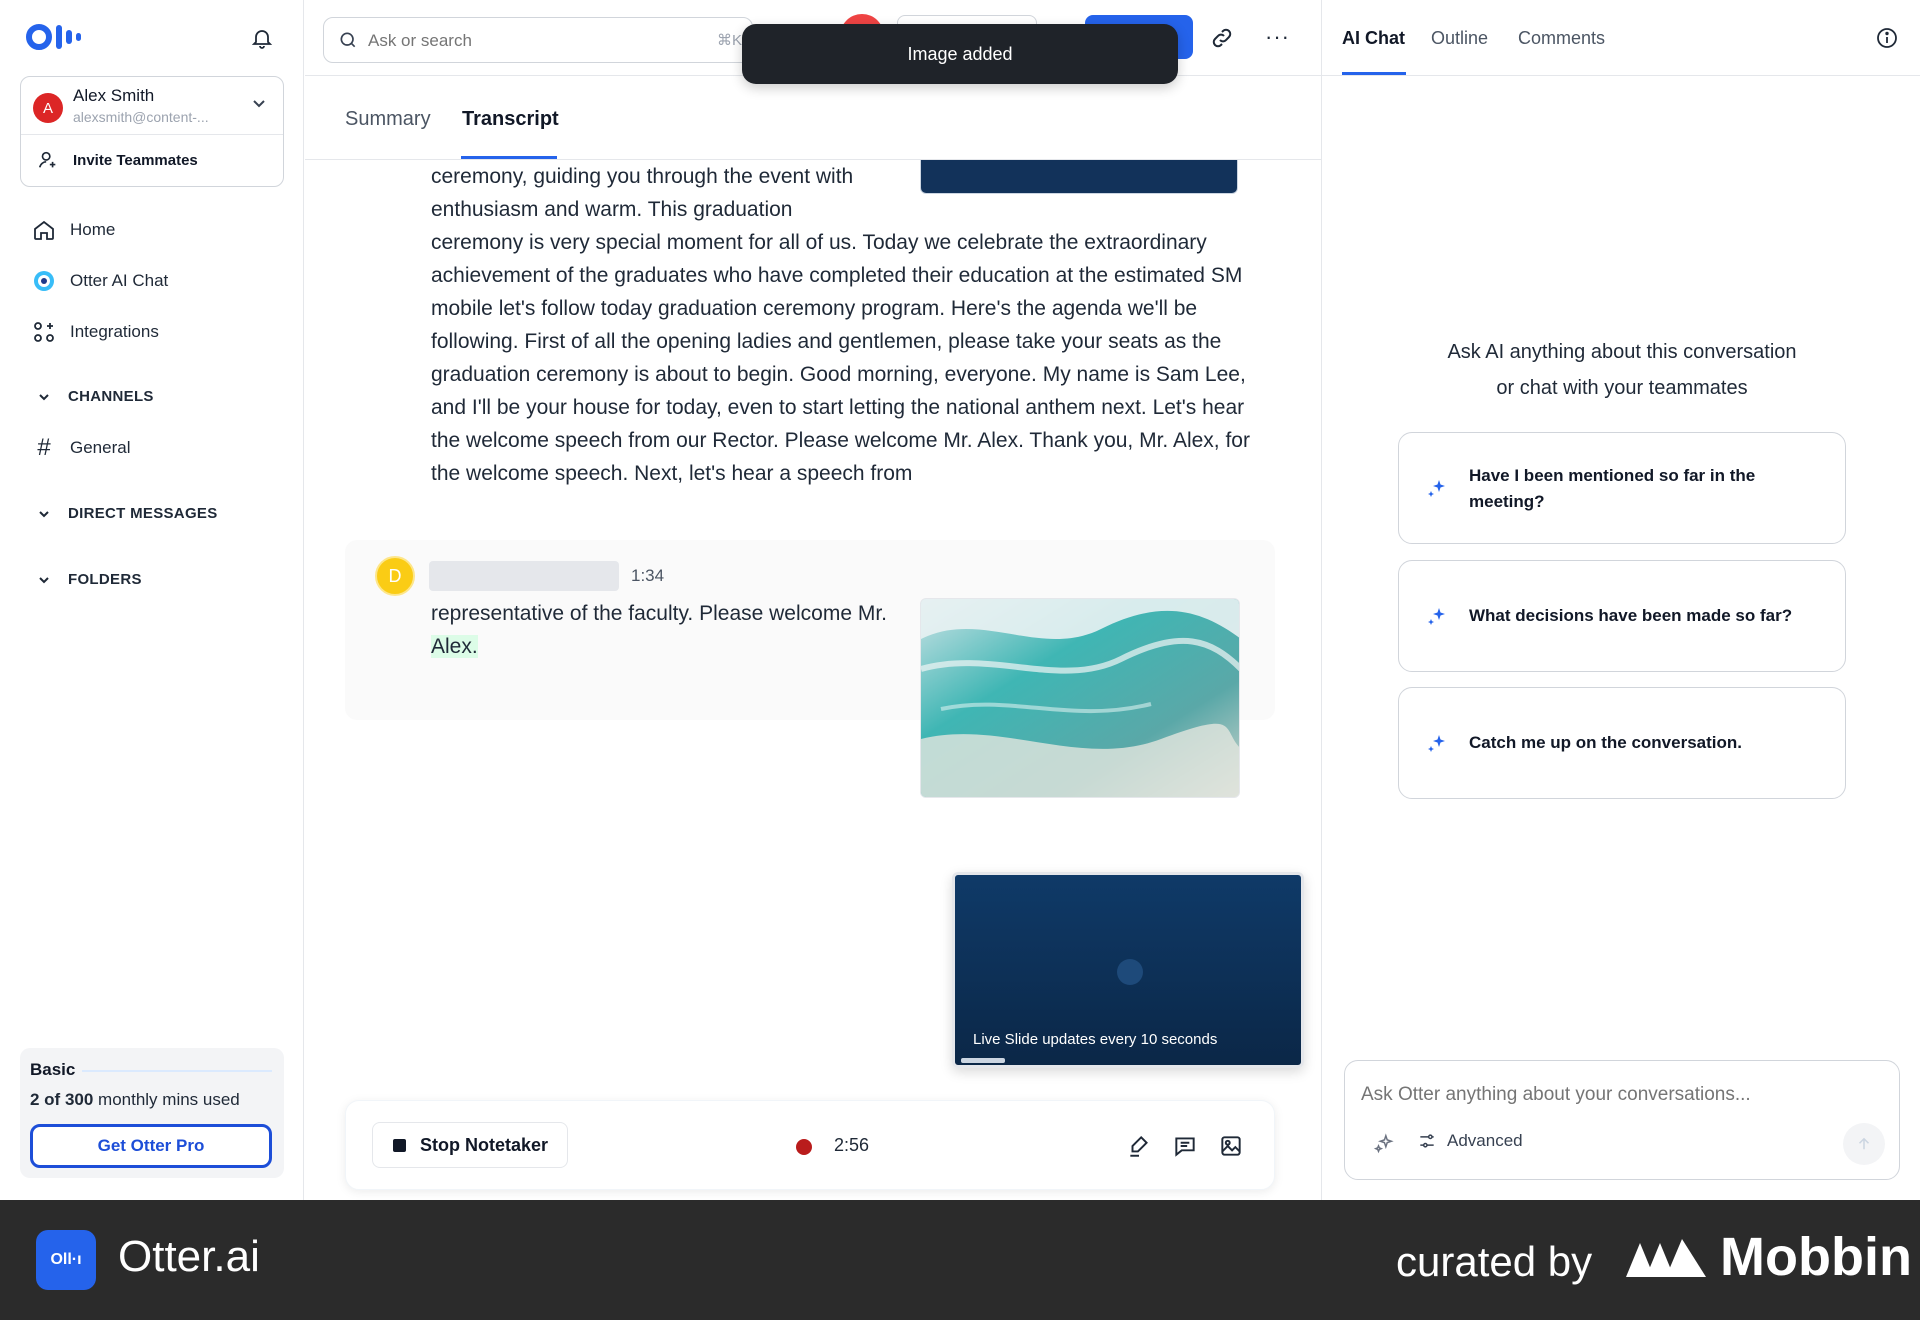 Image resolution: width=1920 pixels, height=1320 pixels. I want to click on info-icon, so click(1887, 38).